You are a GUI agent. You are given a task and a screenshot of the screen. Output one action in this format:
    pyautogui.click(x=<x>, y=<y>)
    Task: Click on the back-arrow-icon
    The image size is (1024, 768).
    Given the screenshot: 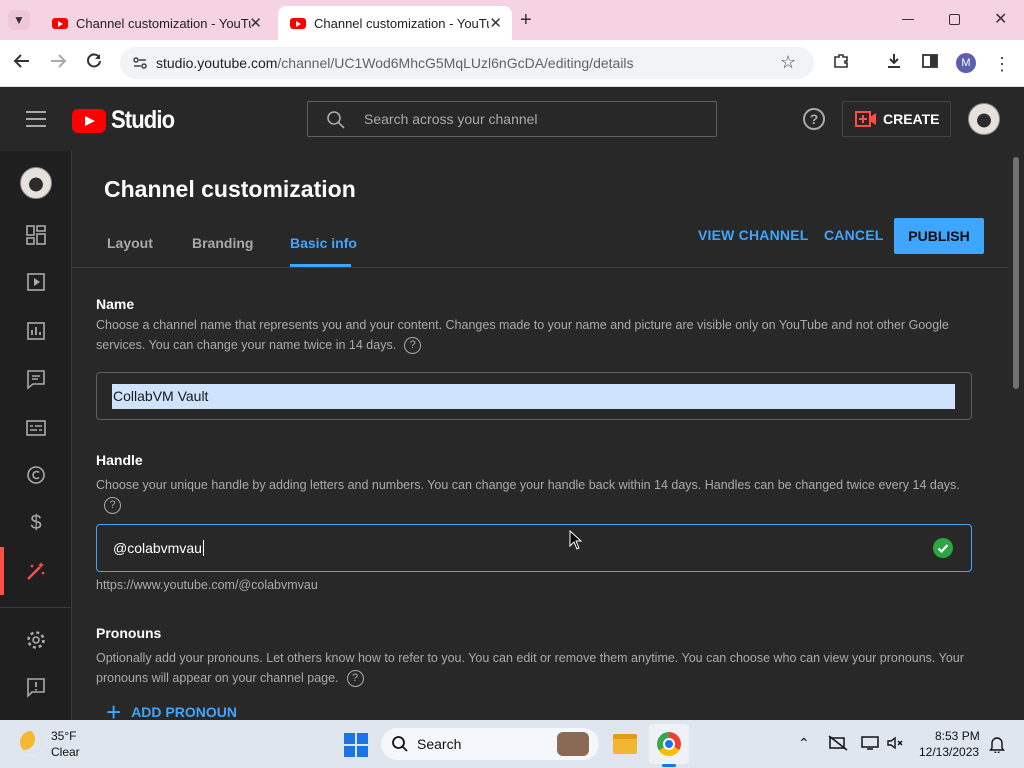 What is the action you would take?
    pyautogui.click(x=22, y=64)
    